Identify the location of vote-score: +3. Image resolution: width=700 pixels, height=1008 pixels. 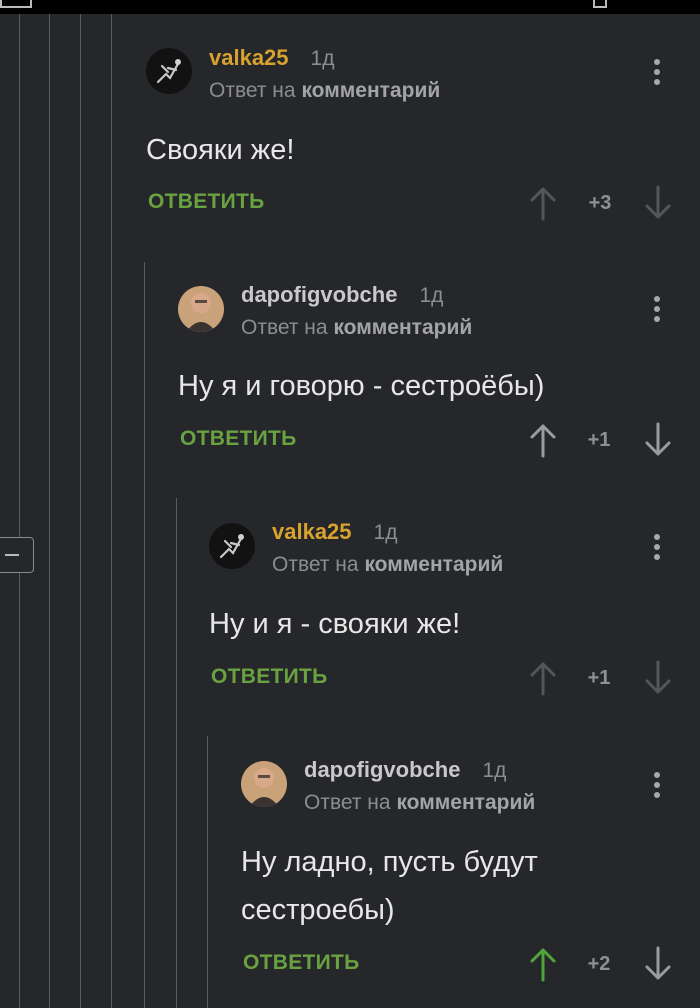
(600, 203).